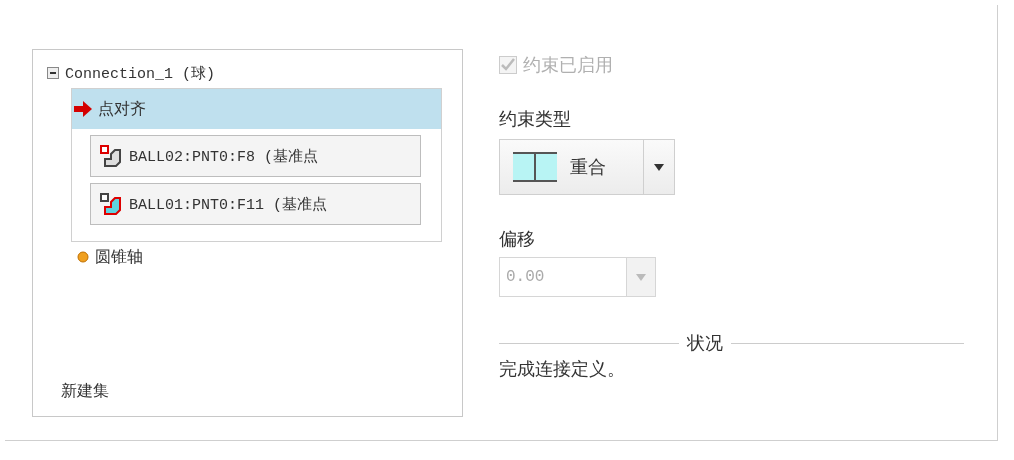  What do you see at coordinates (256, 109) in the screenshot?
I see `constraint-item: 点对齐` at bounding box center [256, 109].